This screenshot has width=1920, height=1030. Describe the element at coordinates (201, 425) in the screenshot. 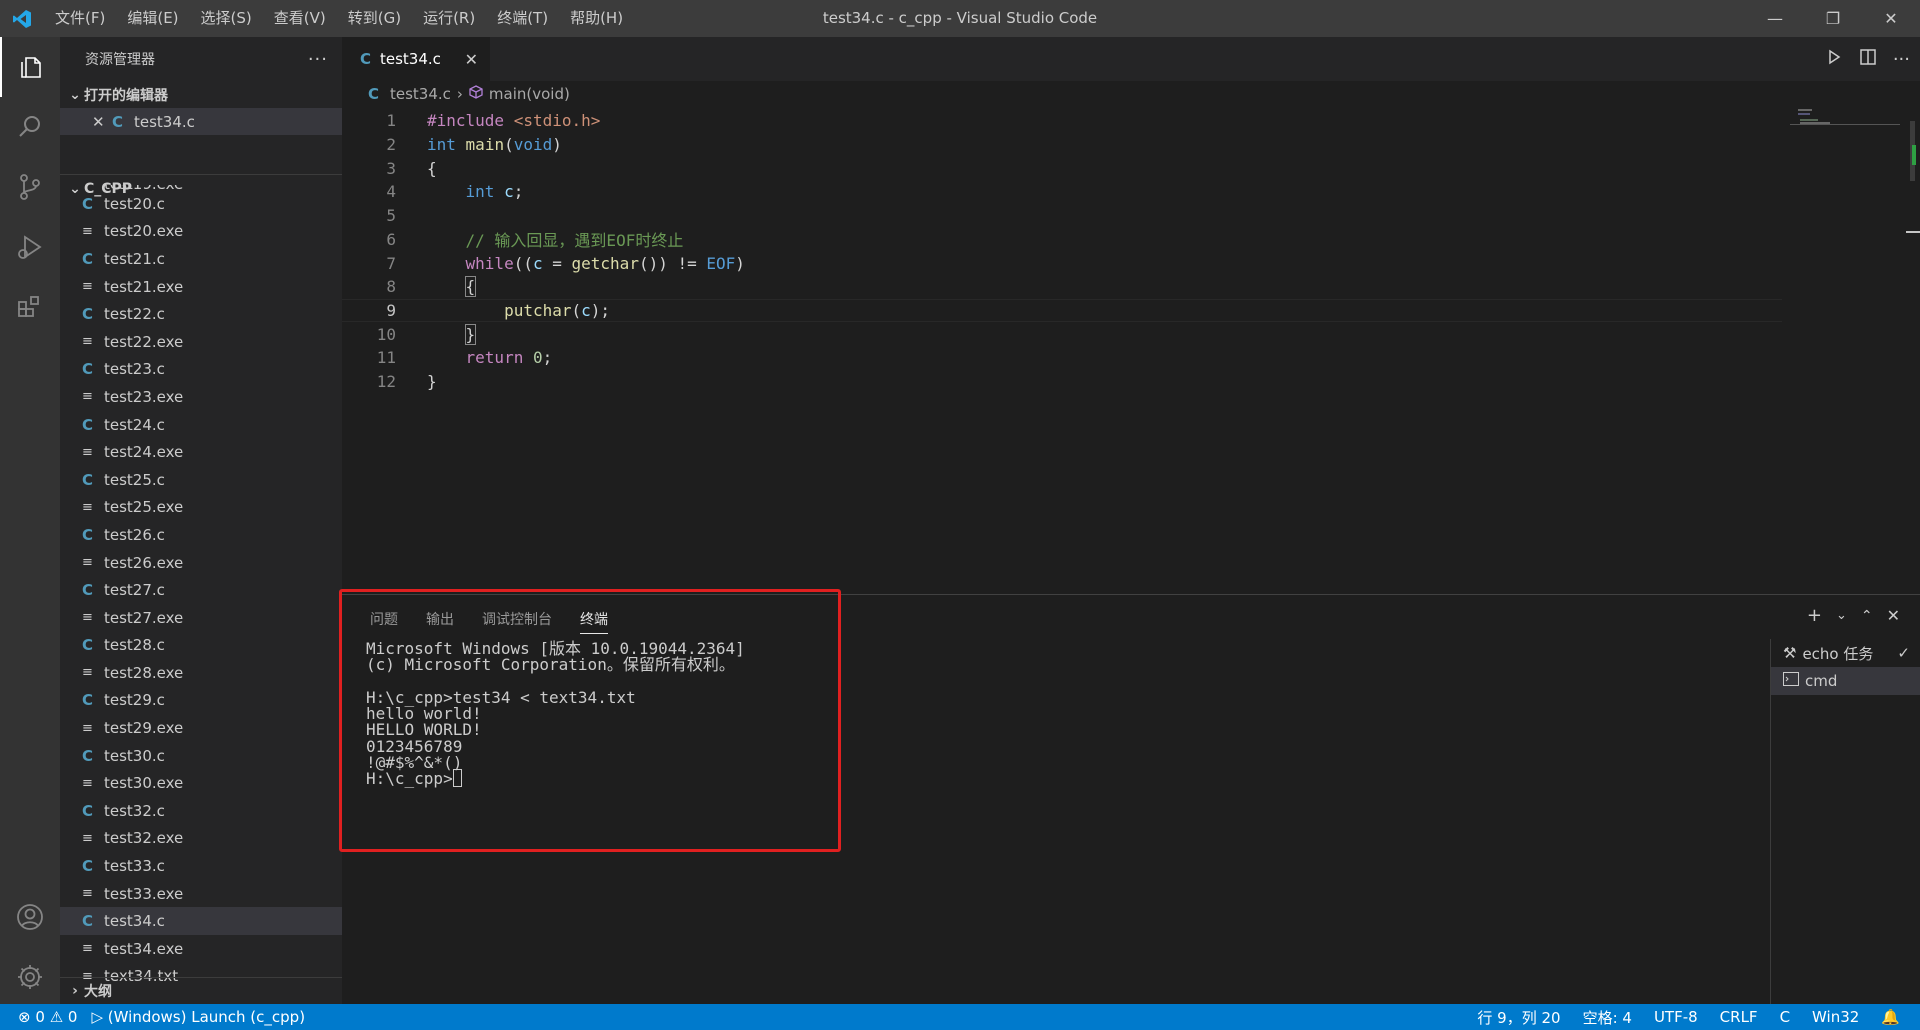

I see `tree-item: Ctest24.c` at that location.